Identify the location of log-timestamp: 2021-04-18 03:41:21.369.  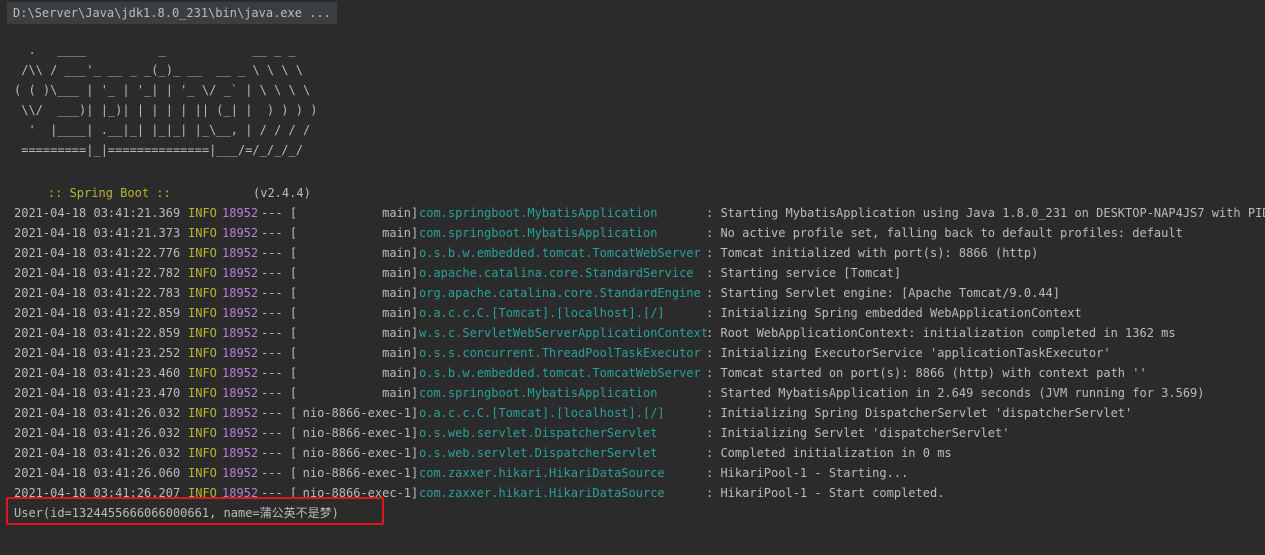
(97, 213).